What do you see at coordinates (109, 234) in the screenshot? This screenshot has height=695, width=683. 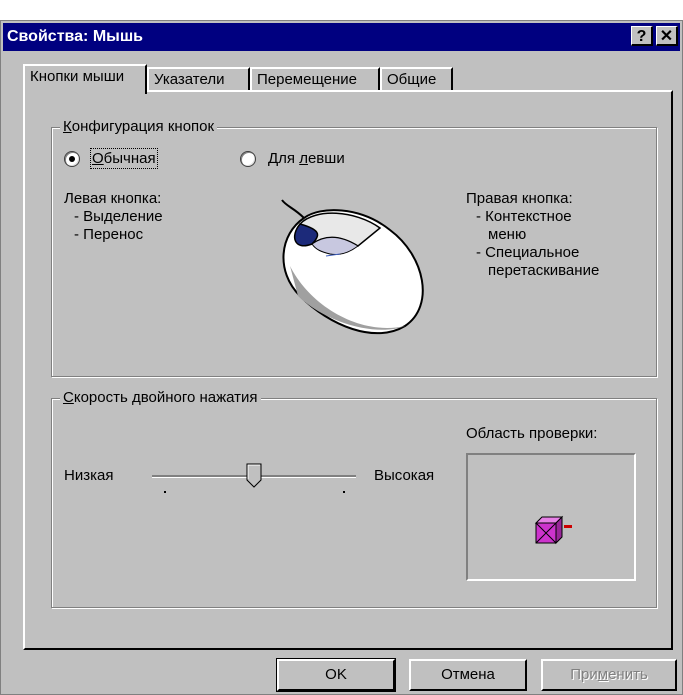 I see `left-button-item: - Перенос` at bounding box center [109, 234].